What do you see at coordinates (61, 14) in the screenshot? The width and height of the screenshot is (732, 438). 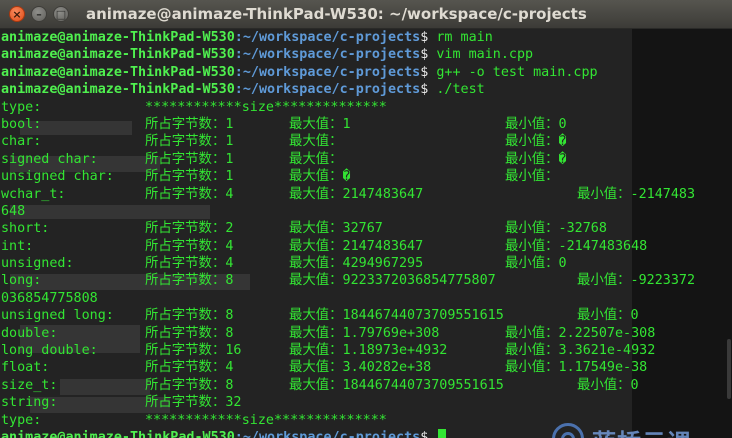 I see `maximize-window-button: □` at bounding box center [61, 14].